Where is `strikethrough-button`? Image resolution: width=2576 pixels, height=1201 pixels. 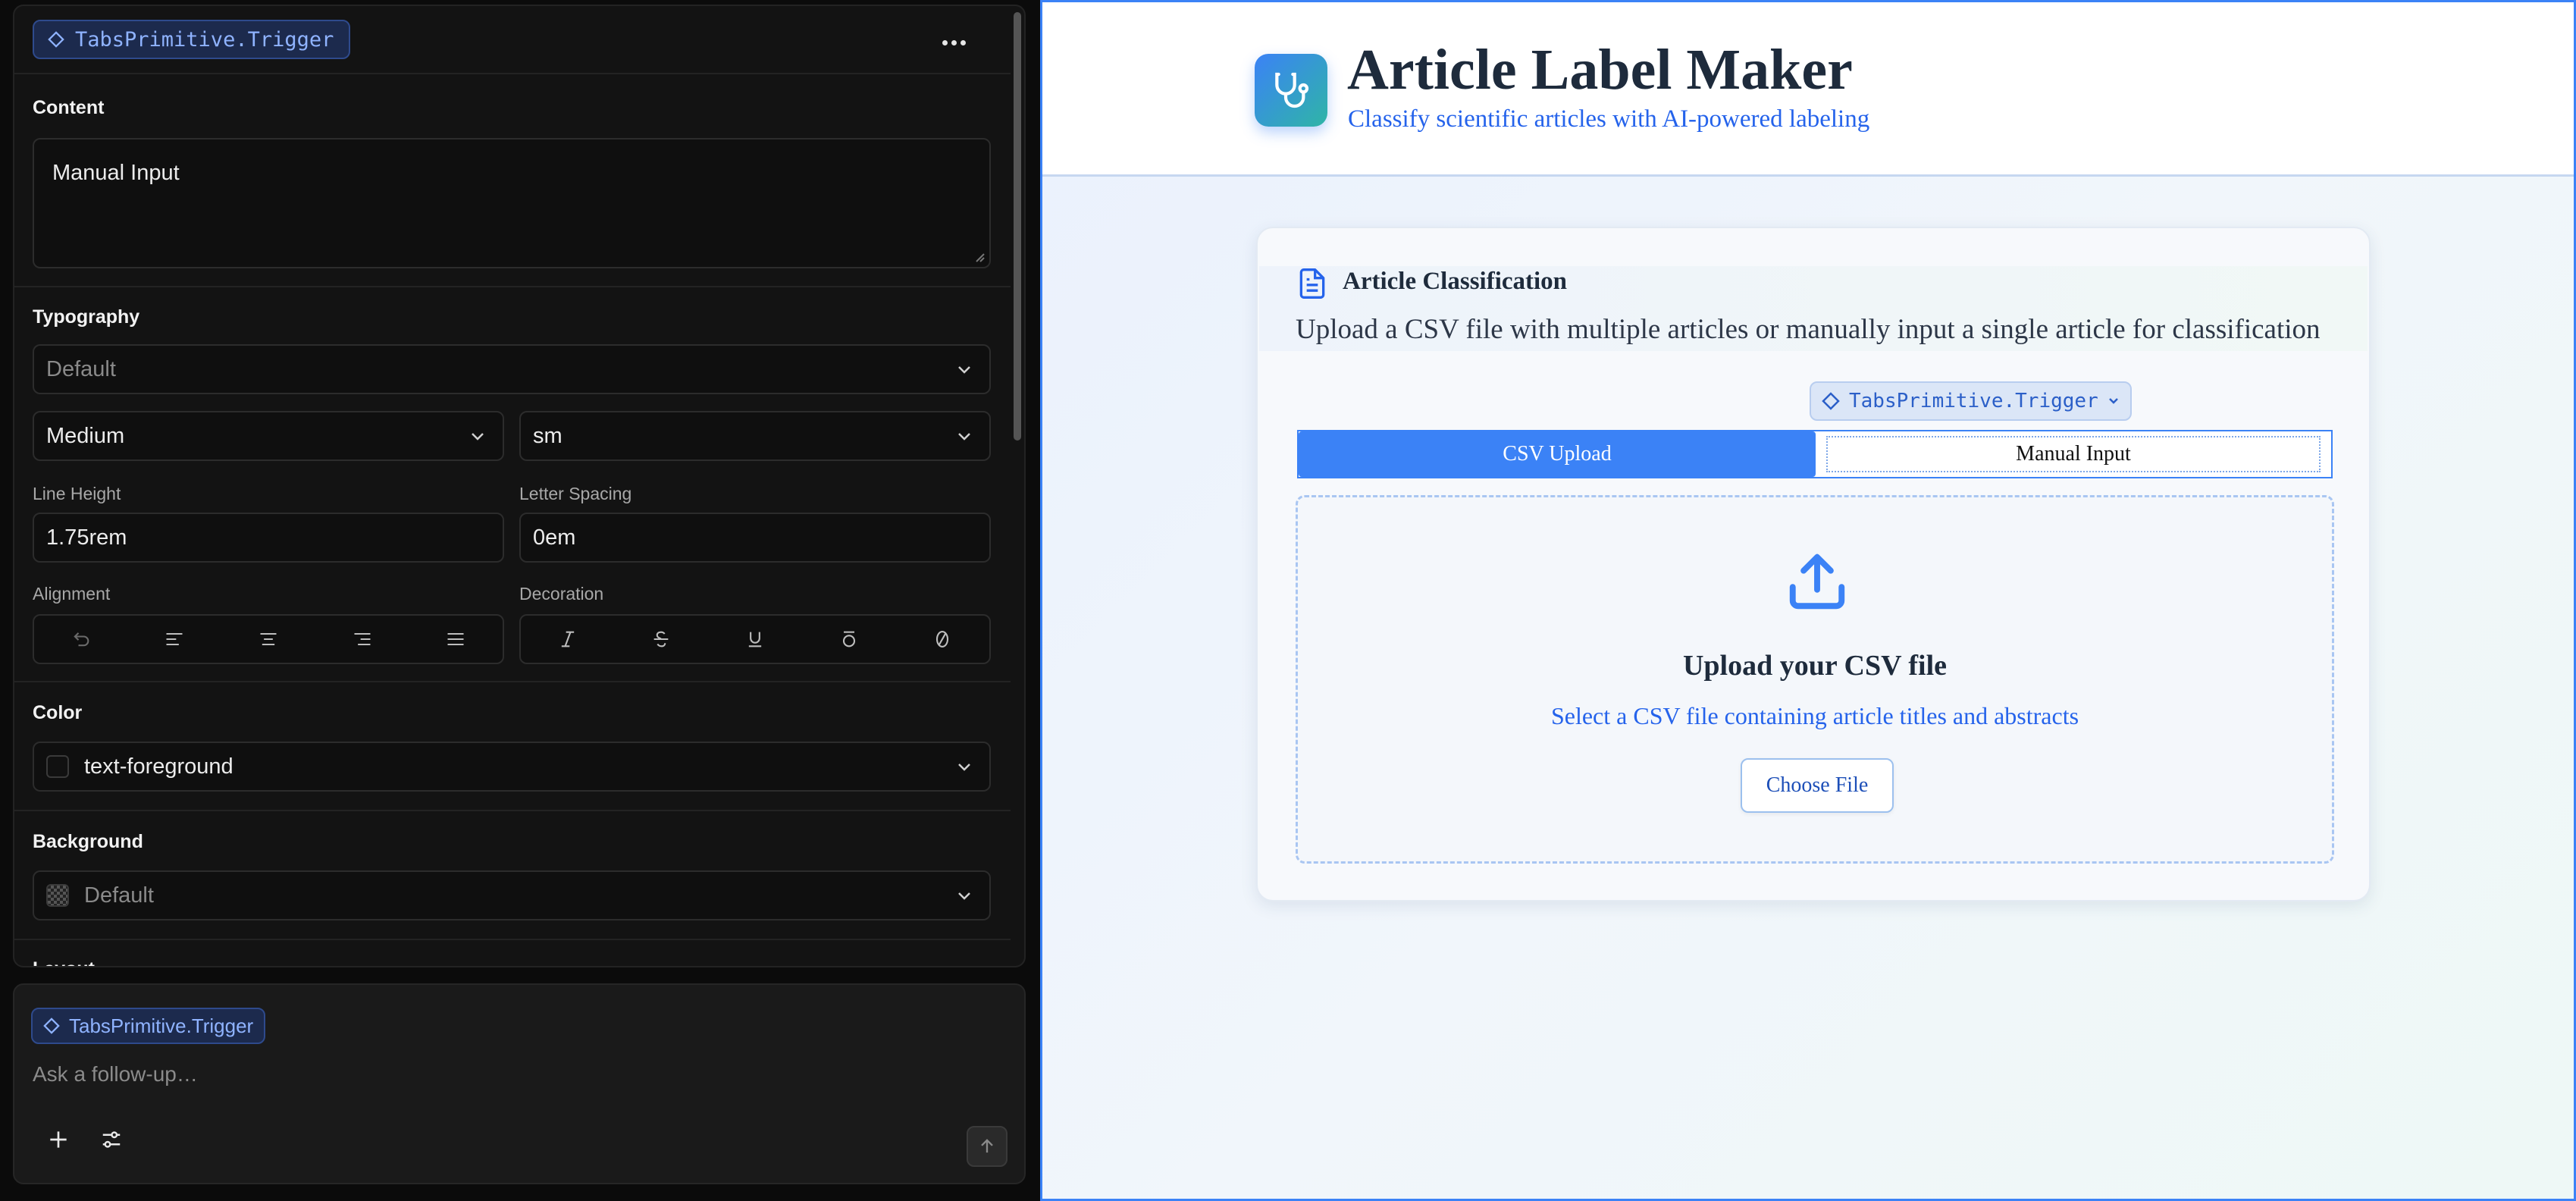
strikethrough-button is located at coordinates (662, 639).